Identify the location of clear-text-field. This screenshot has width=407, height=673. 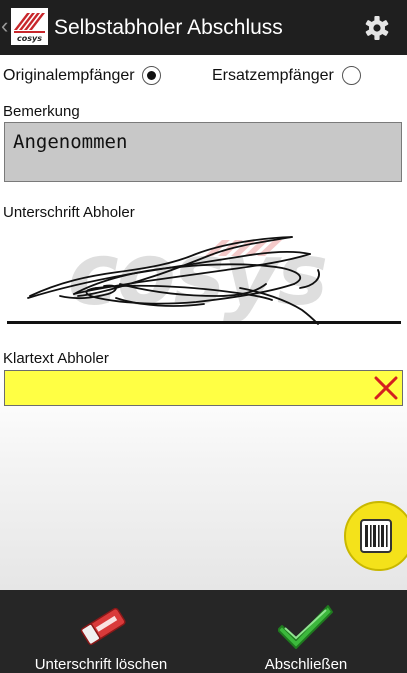
(203, 388).